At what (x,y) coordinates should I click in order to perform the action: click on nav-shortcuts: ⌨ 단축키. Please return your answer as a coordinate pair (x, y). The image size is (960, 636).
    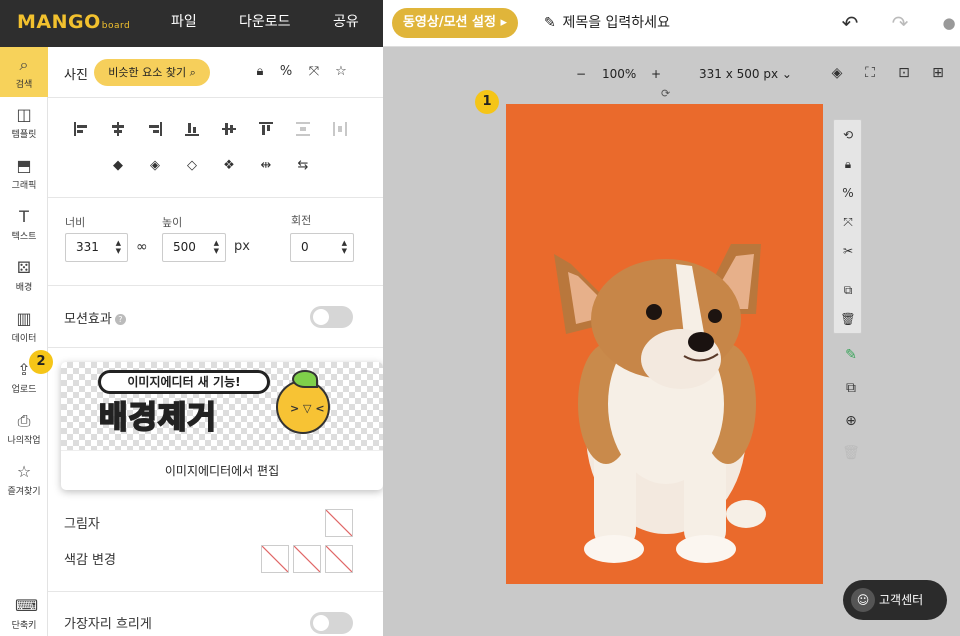
    Looking at the image, I should click on (24, 612).